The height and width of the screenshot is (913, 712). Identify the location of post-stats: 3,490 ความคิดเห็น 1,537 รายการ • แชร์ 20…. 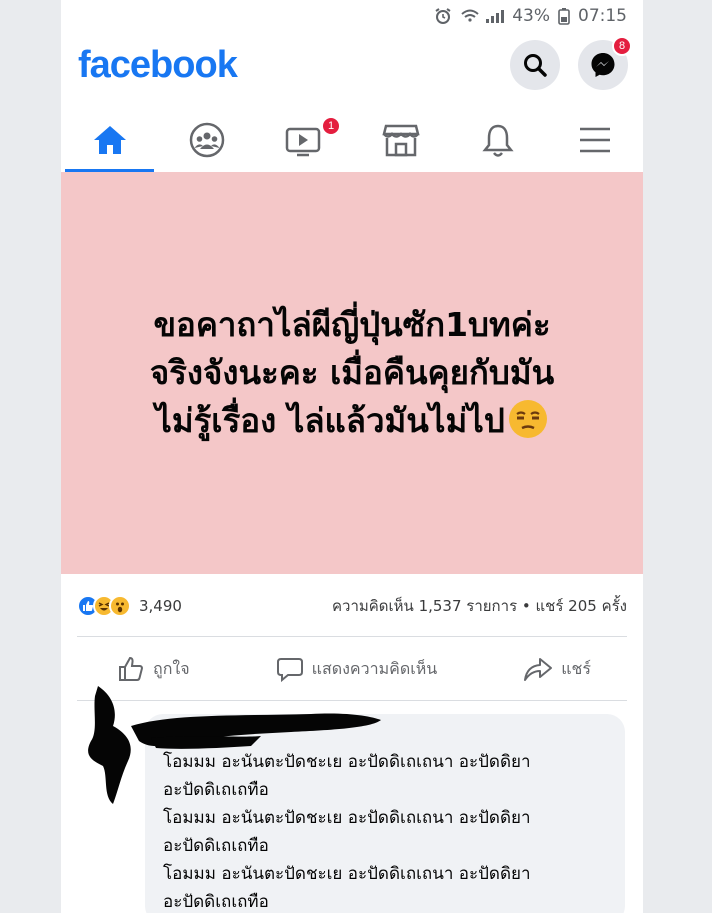
(352, 606).